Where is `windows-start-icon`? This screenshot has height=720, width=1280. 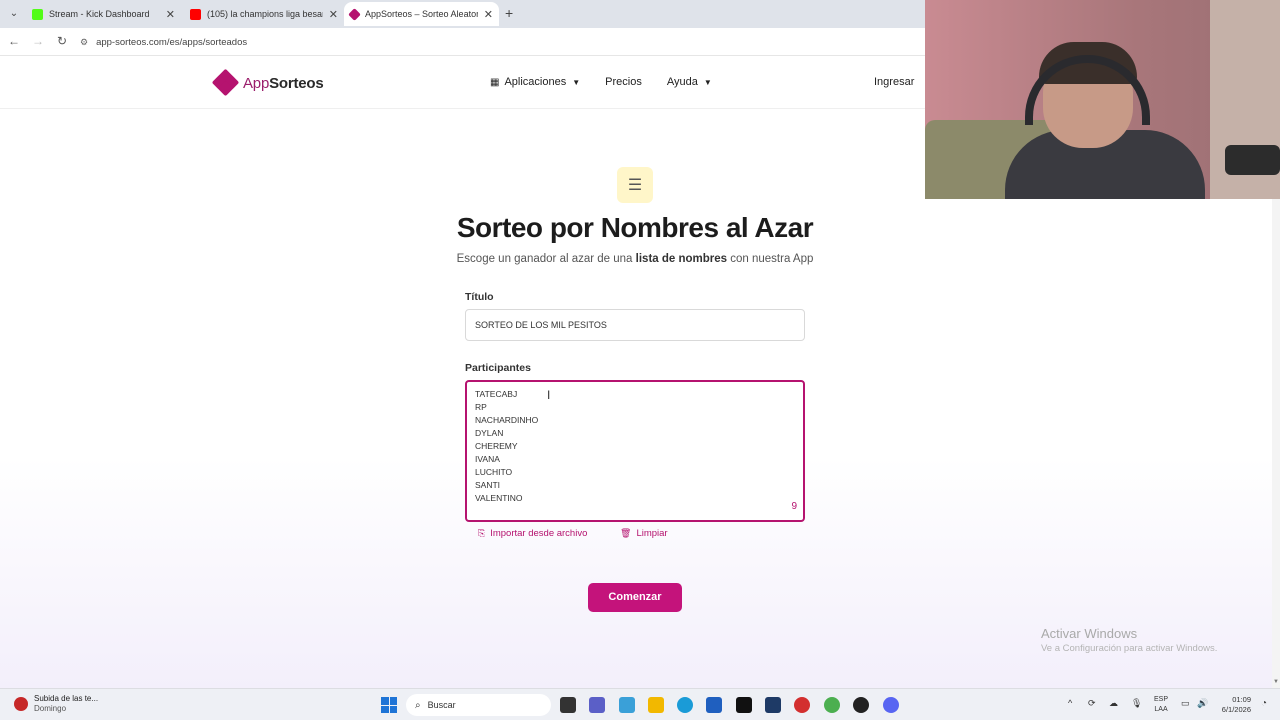 windows-start-icon is located at coordinates (389, 705).